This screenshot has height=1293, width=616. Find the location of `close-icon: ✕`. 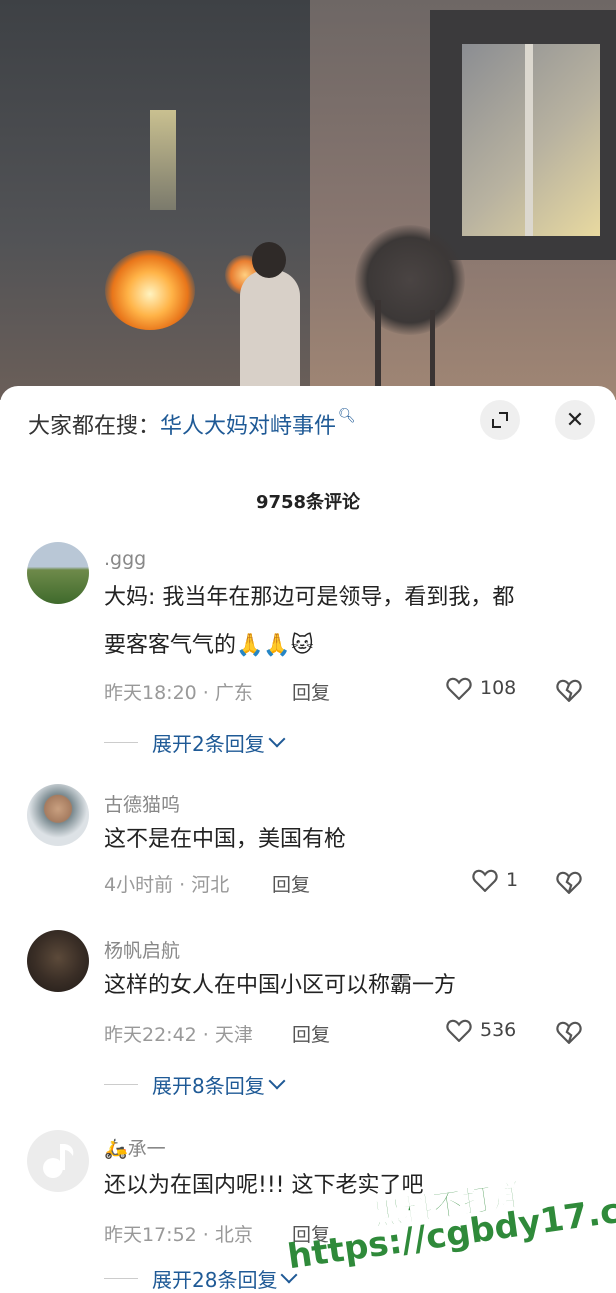

close-icon: ✕ is located at coordinates (575, 420).